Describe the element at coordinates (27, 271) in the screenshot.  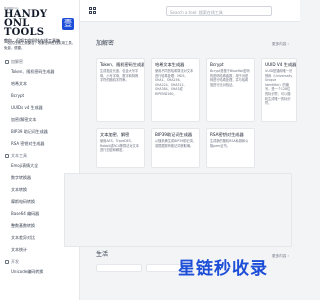
I see `sidebar-item-label: Unicode编码转换` at that location.